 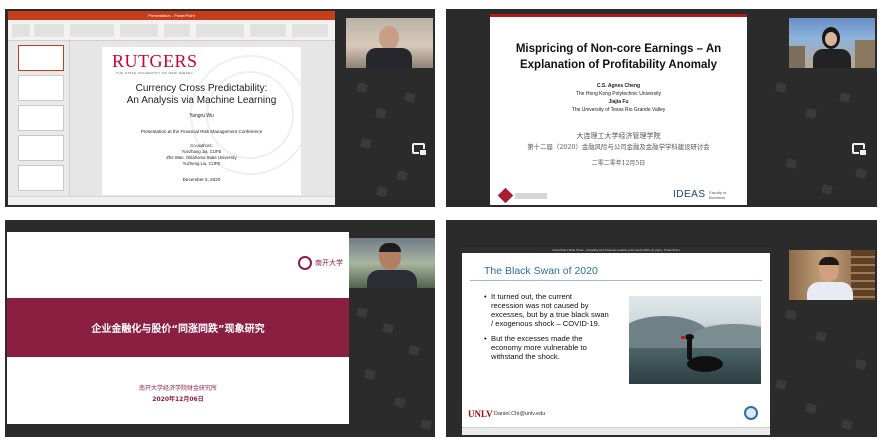 What do you see at coordinates (705, 364) in the screenshot?
I see `swan-body` at bounding box center [705, 364].